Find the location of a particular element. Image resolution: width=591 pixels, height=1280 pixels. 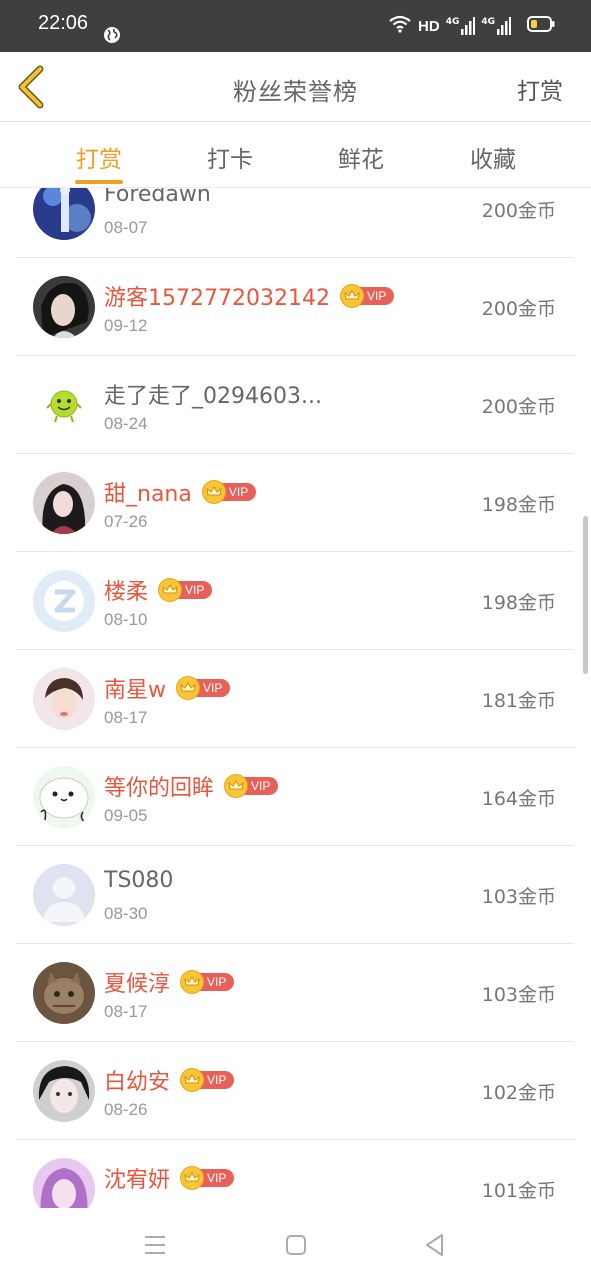

list-item: 夏候淳 VIP 08-17 103金币 is located at coordinates (295, 993).